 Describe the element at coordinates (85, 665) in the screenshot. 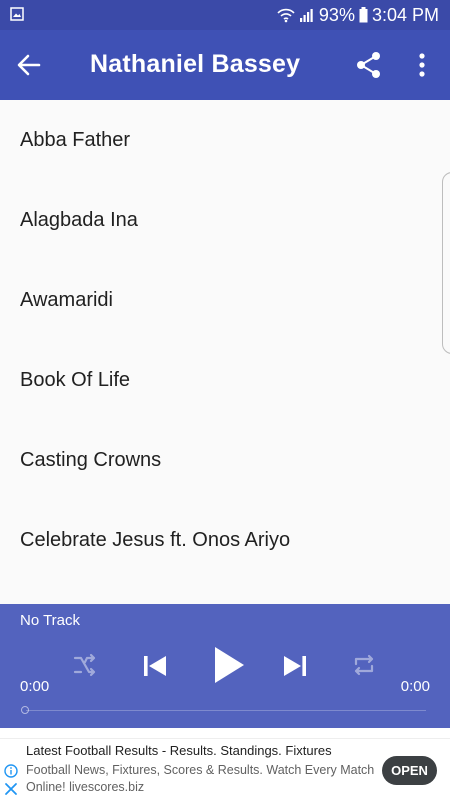

I see `shuffle-icon` at that location.